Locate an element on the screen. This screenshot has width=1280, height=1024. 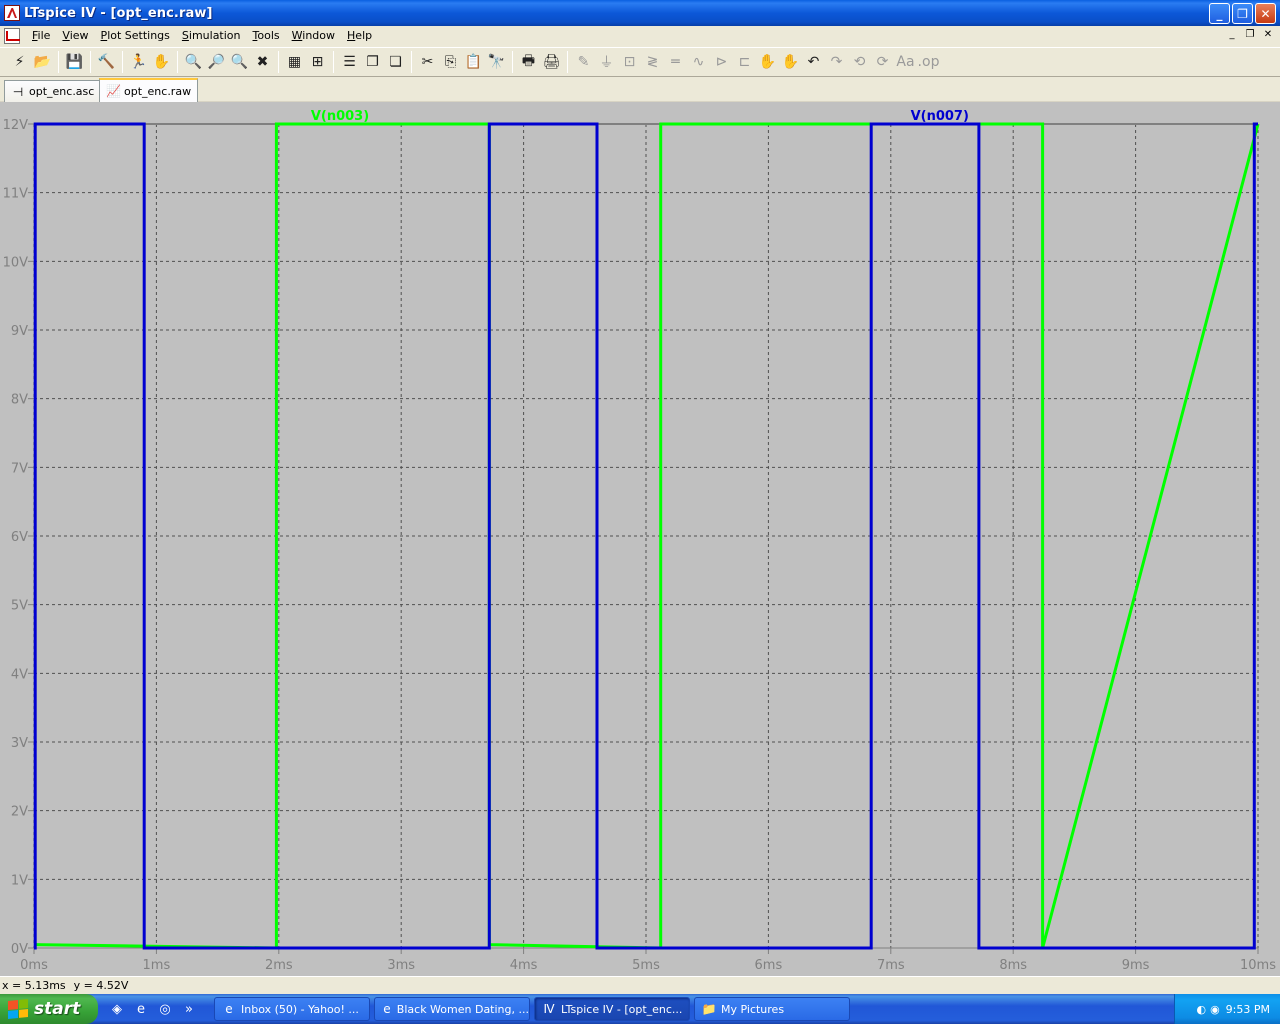
resistor-icon: ≷ is located at coordinates (652, 62).